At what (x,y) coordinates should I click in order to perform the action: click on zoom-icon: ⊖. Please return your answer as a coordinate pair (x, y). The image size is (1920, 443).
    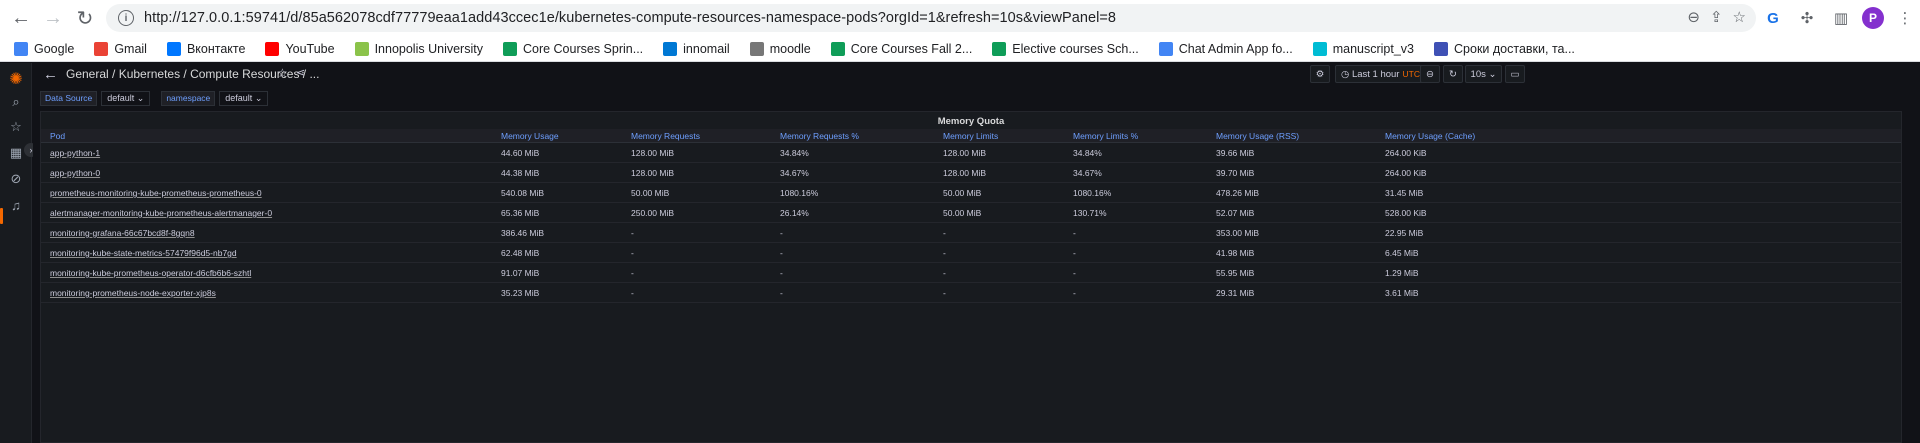
    Looking at the image, I should click on (1693, 17).